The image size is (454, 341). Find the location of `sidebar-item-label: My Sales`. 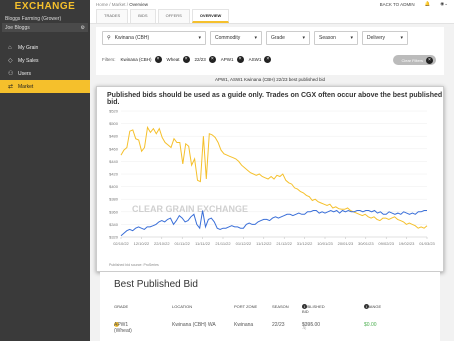

sidebar-item-label: My Sales is located at coordinates (28, 60).